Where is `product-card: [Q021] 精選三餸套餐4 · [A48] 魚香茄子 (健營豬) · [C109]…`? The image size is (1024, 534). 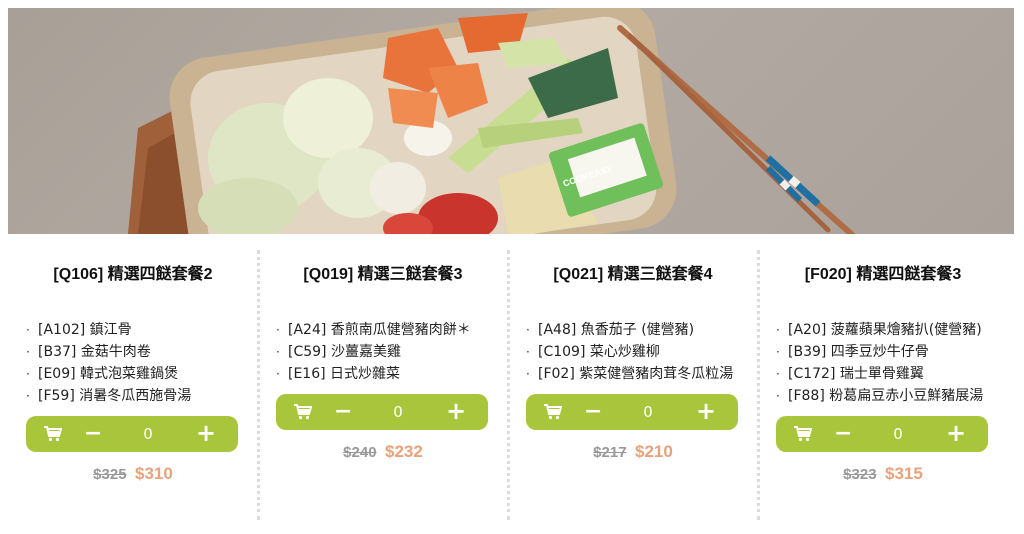 product-card: [Q021] 精選三餸套餐4 · [A48] 魚香茄子 (健營豬) · [C109]… is located at coordinates (632, 390).